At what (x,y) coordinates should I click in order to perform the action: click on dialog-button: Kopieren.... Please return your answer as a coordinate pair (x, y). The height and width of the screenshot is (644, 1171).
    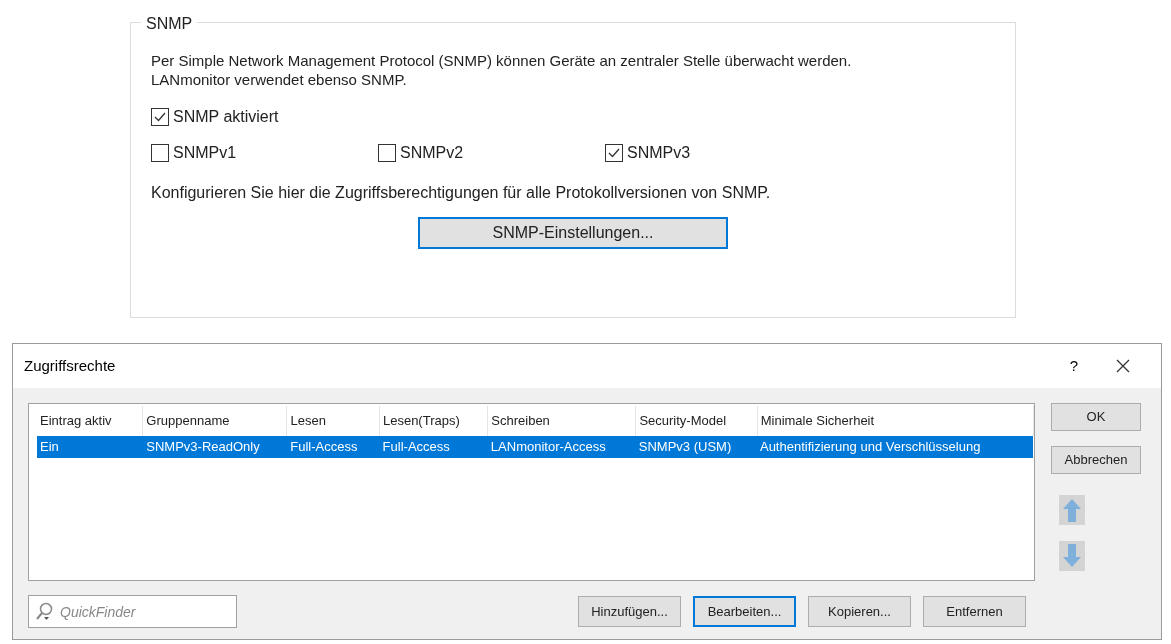
    Looking at the image, I should click on (859, 611).